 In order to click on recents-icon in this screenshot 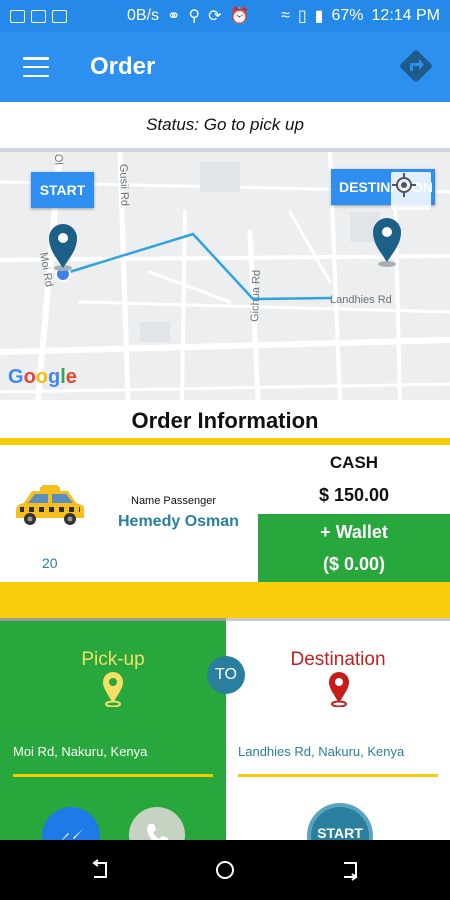, I will do `click(351, 871)`.